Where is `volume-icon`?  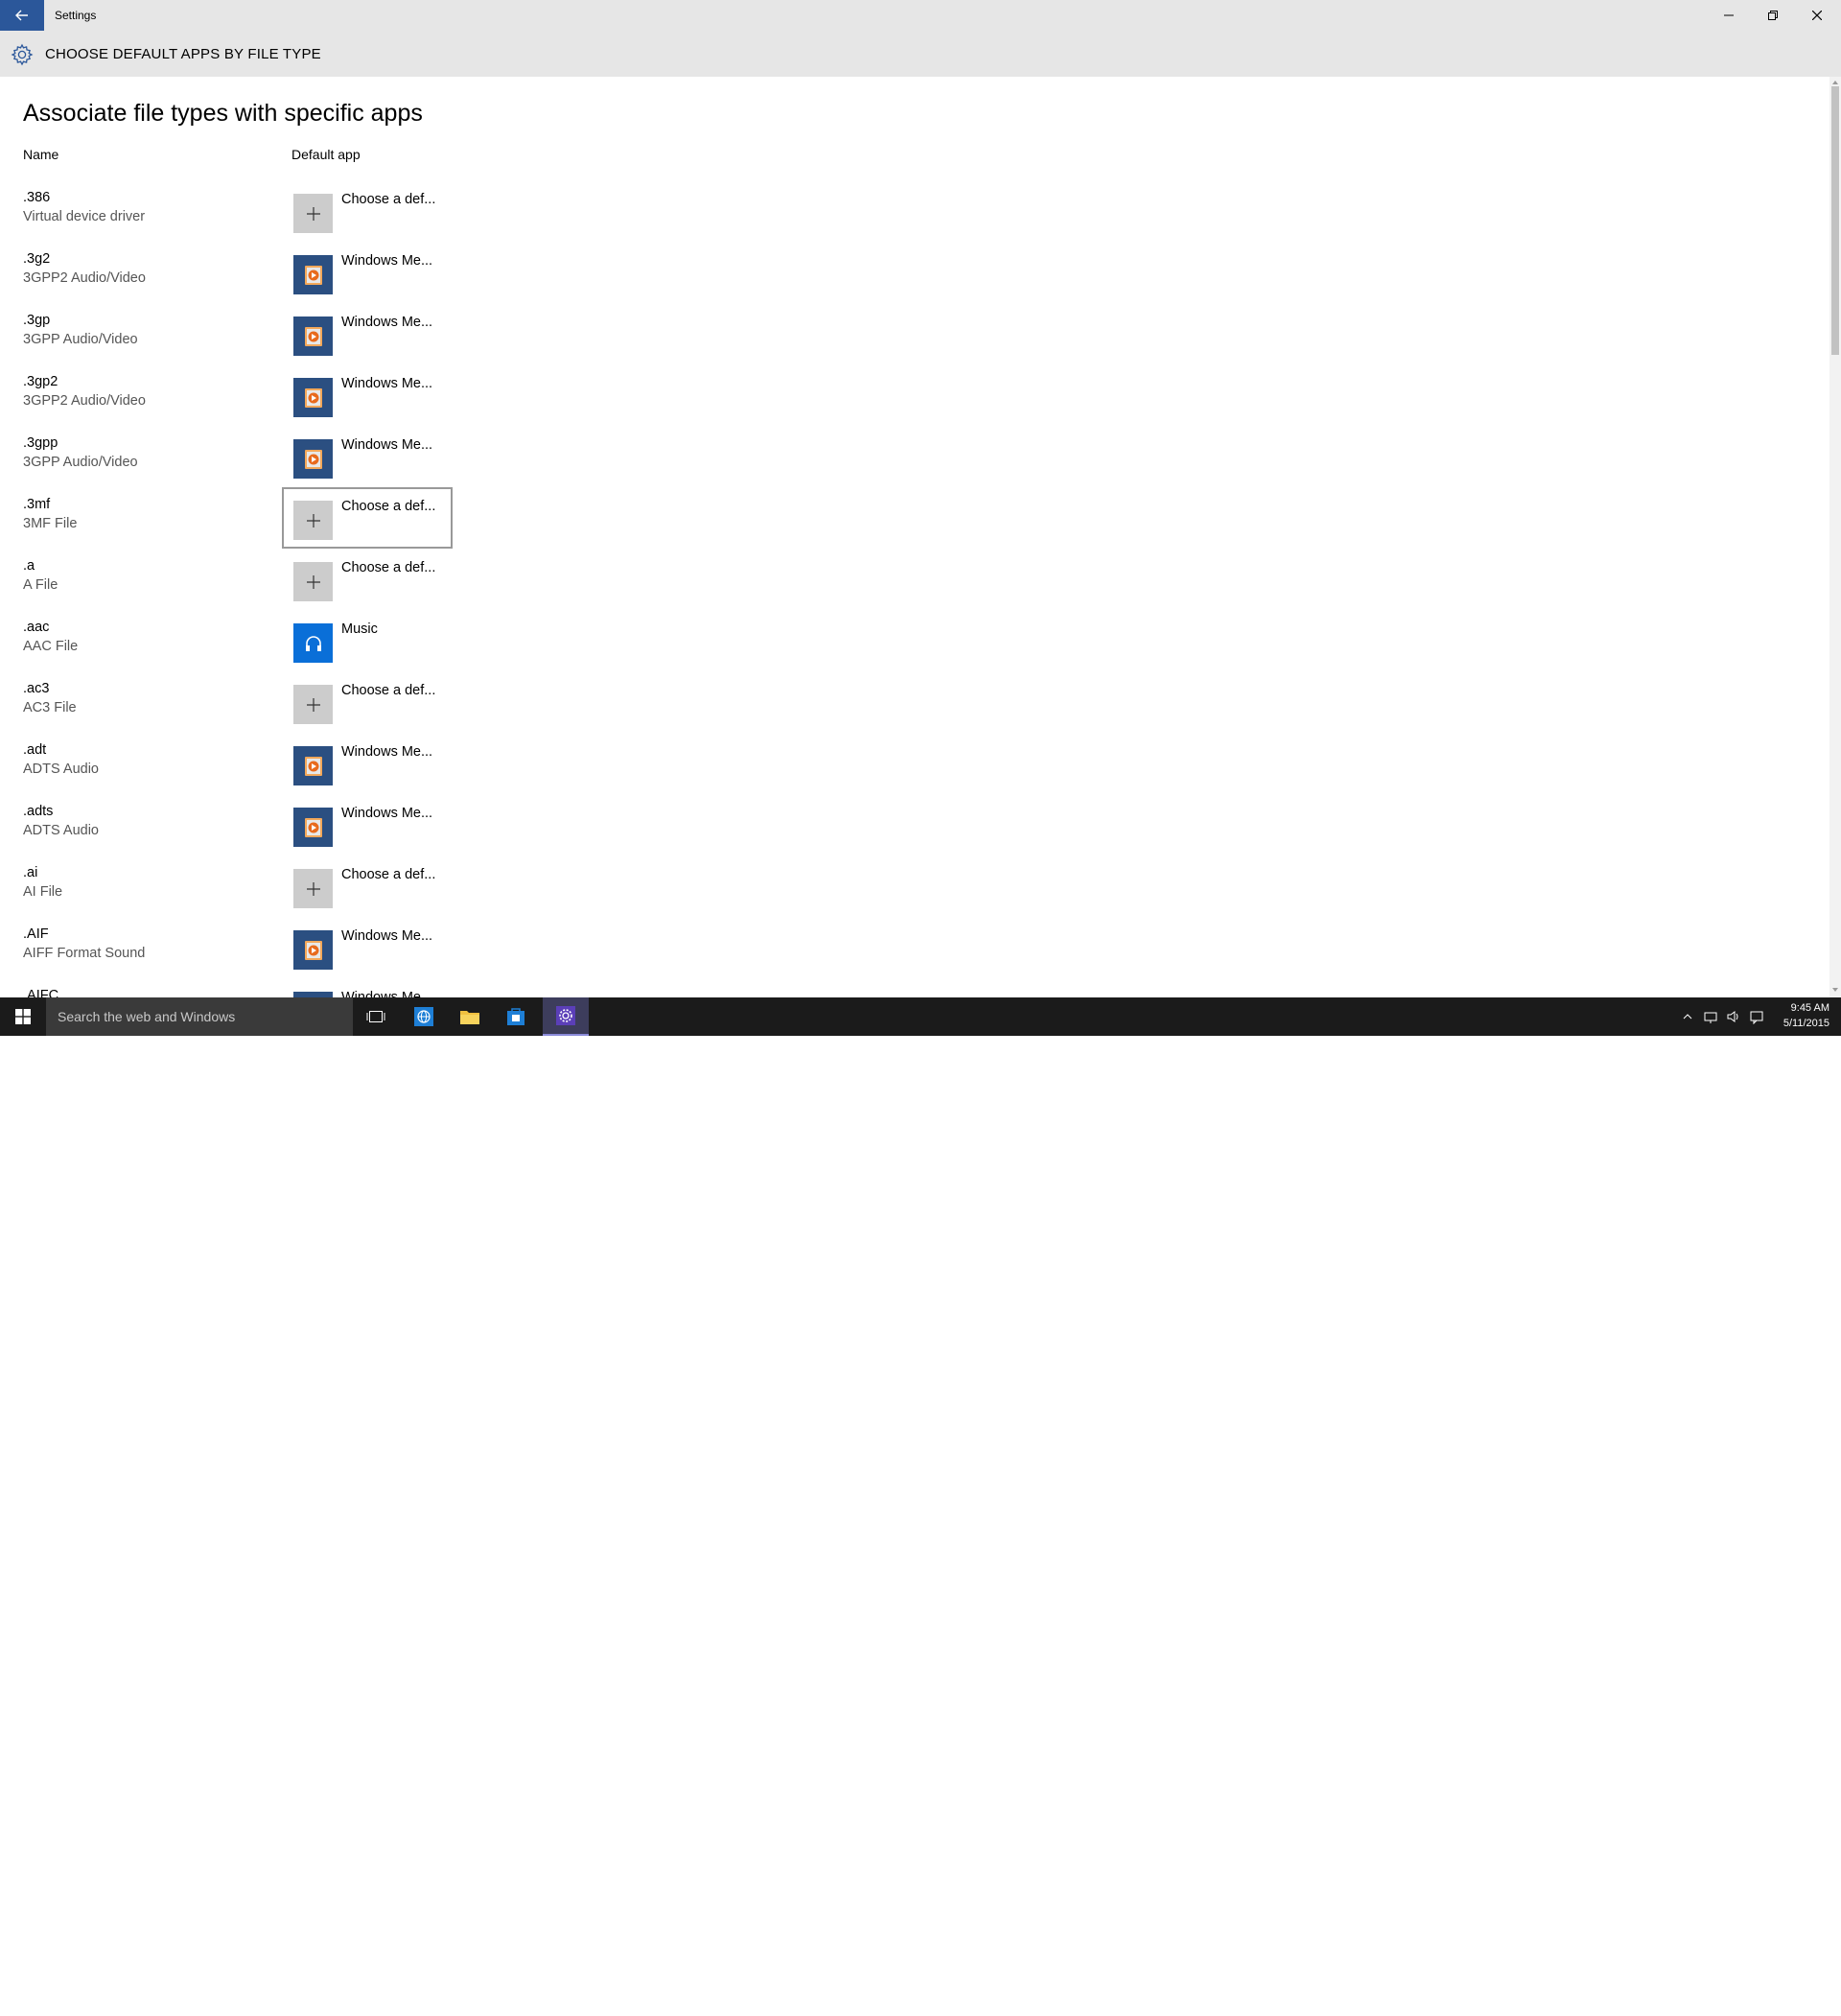
volume-icon is located at coordinates (1733, 1017).